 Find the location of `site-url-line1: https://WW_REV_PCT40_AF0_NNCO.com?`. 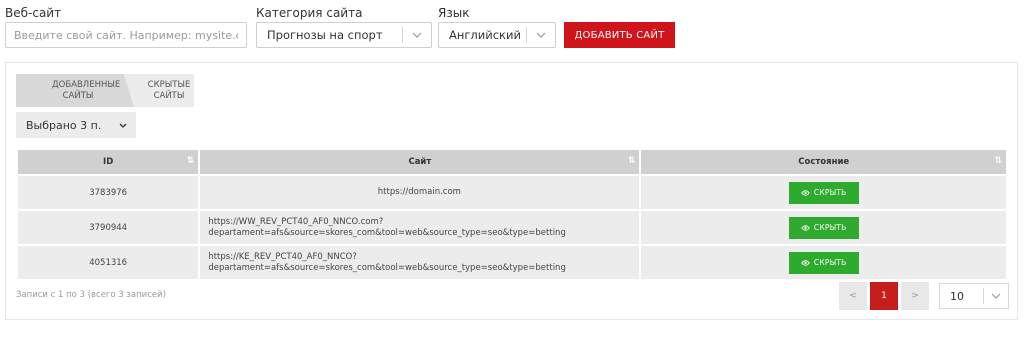

site-url-line1: https://WW_REV_PCT40_AF0_NNCO.com? is located at coordinates (296, 221).